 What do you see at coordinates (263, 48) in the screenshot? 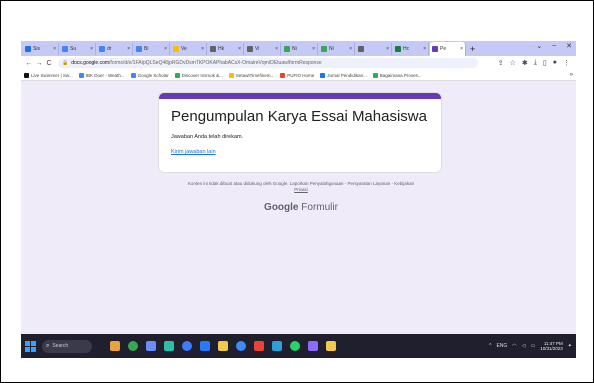
I see `browser-tab: Vi ×` at bounding box center [263, 48].